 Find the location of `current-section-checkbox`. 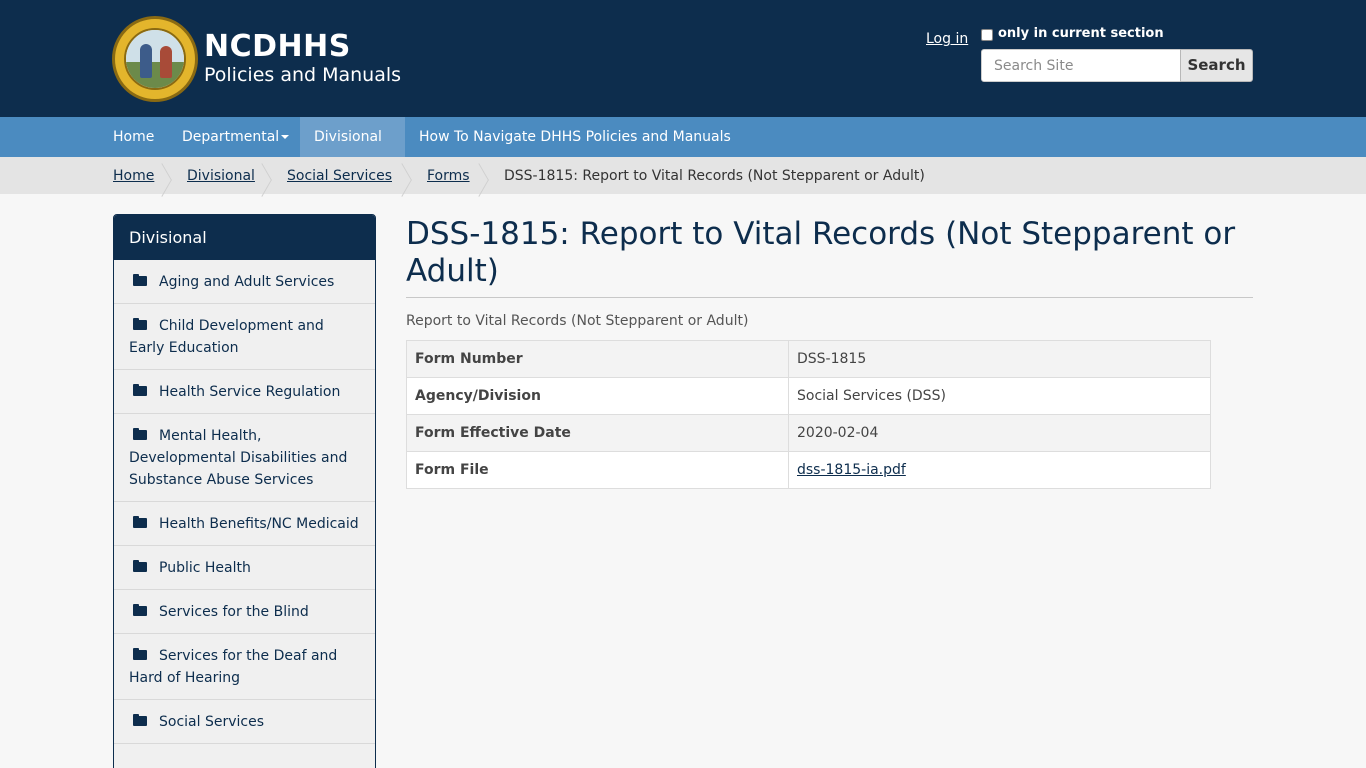

current-section-checkbox is located at coordinates (987, 35).